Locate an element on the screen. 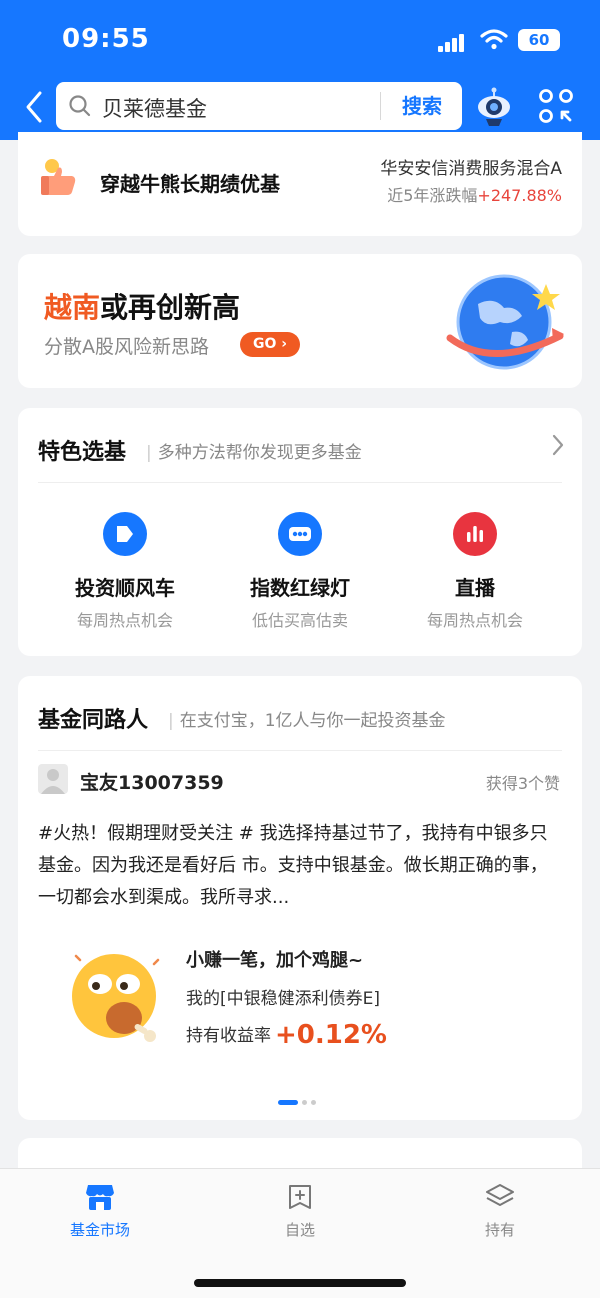 Image resolution: width=600 pixels, height=1298 pixels. promo-fund-performance: 近5年涨跌幅+247.88% is located at coordinates (474, 194).